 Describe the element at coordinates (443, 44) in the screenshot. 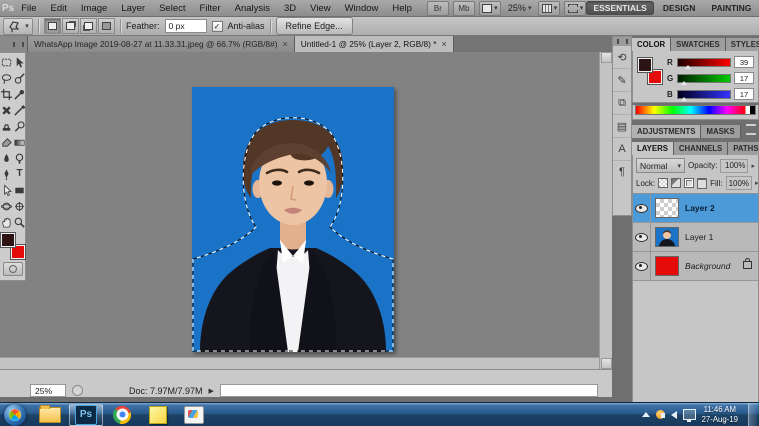

I see `tab-close-icon: ×` at that location.